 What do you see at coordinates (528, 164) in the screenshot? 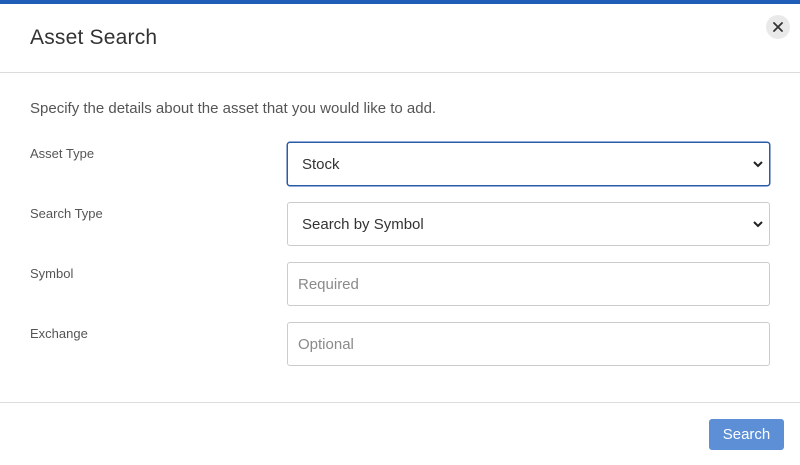
I see `asset-type-select: Stock` at bounding box center [528, 164].